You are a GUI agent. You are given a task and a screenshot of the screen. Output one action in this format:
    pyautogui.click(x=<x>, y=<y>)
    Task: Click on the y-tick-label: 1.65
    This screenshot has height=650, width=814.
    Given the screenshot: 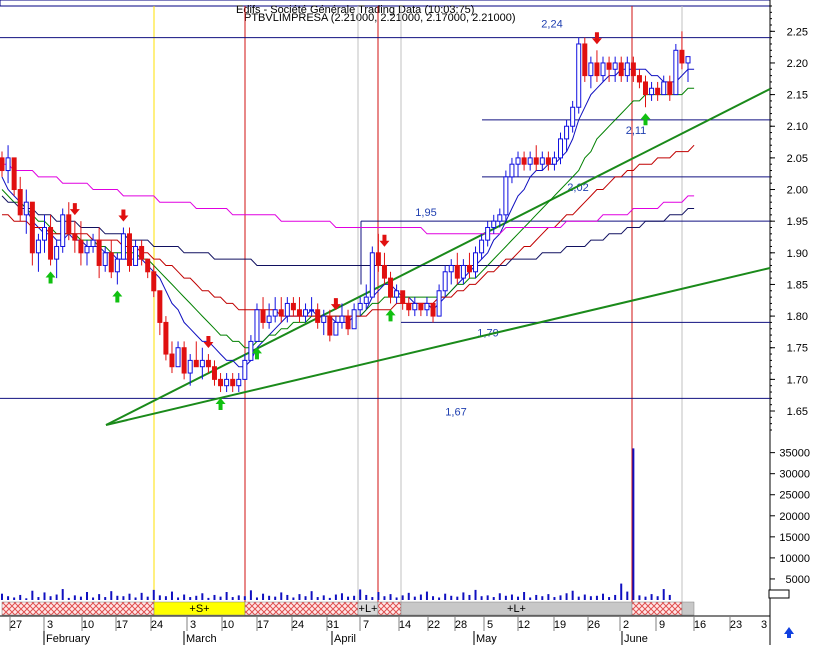 What is the action you would take?
    pyautogui.click(x=797, y=412)
    